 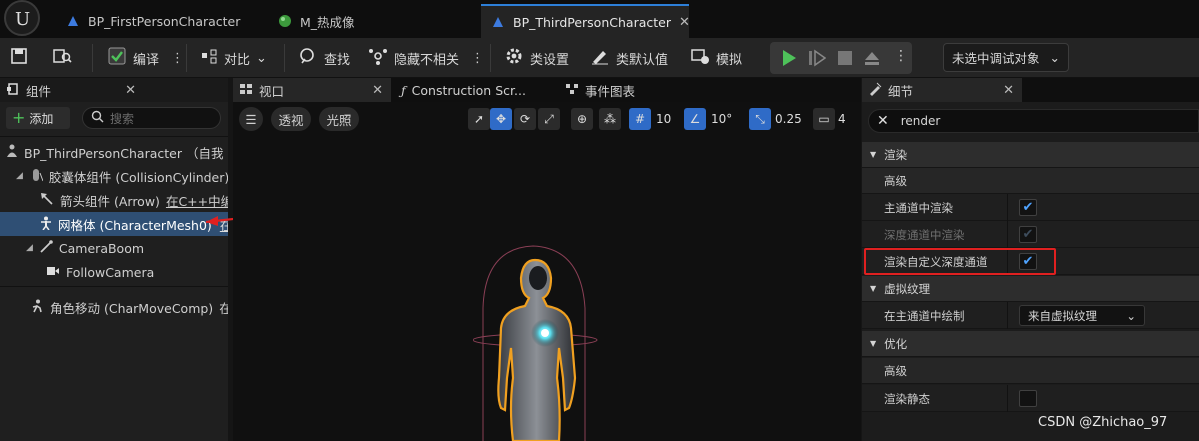 What do you see at coordinates (592, 22) in the screenshot?
I see `tab-label: BP_ThirdPersonCharacter` at bounding box center [592, 22].